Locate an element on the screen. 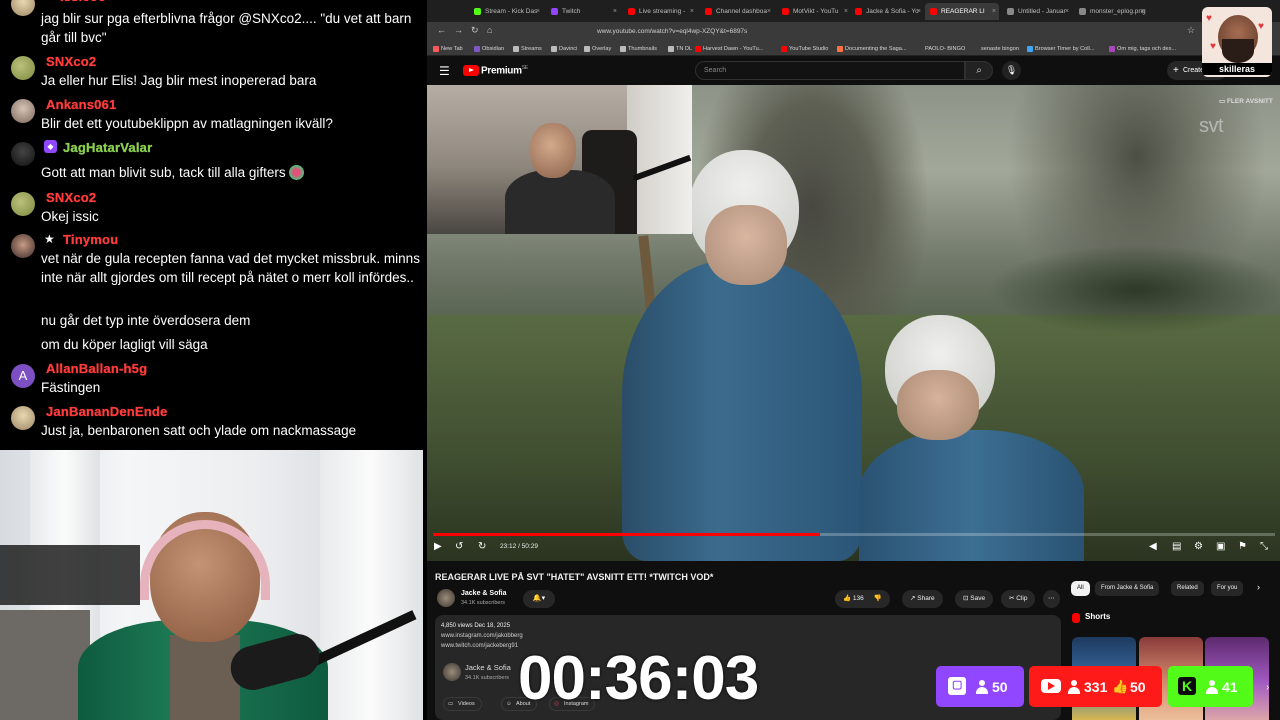 This screenshot has width=1280, height=720. extension-icon: ☆ is located at coordinates (1191, 30).